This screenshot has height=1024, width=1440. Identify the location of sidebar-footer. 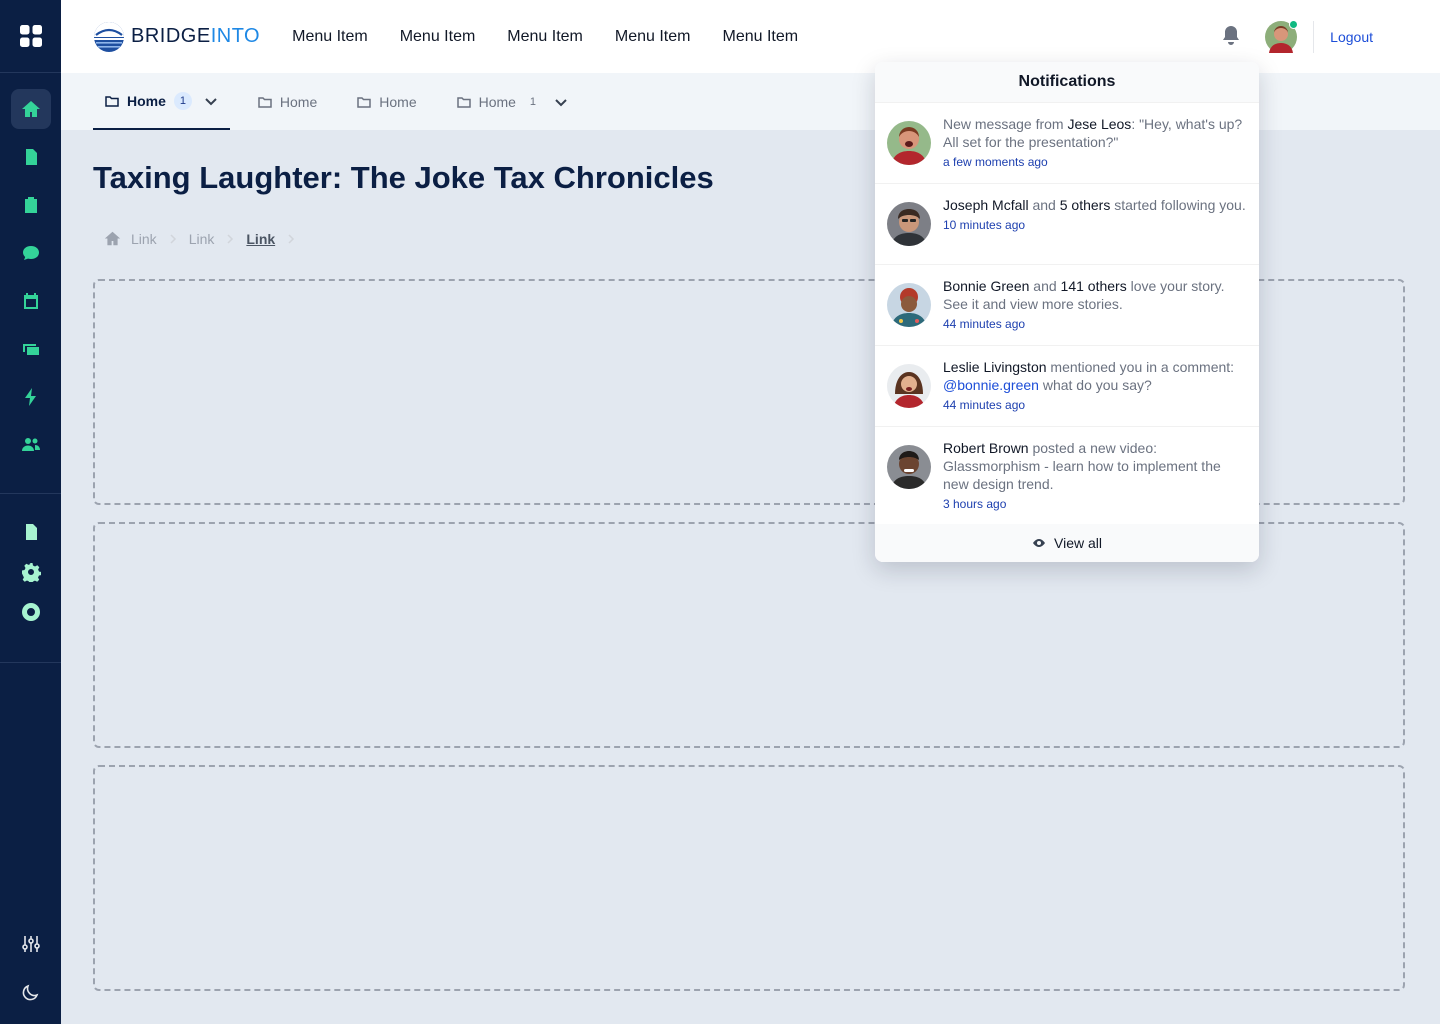
(30, 968).